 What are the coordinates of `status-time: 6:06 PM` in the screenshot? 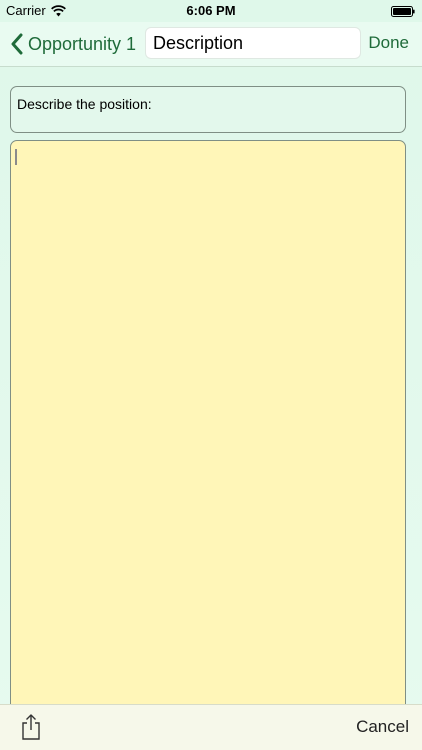 It's located at (211, 10).